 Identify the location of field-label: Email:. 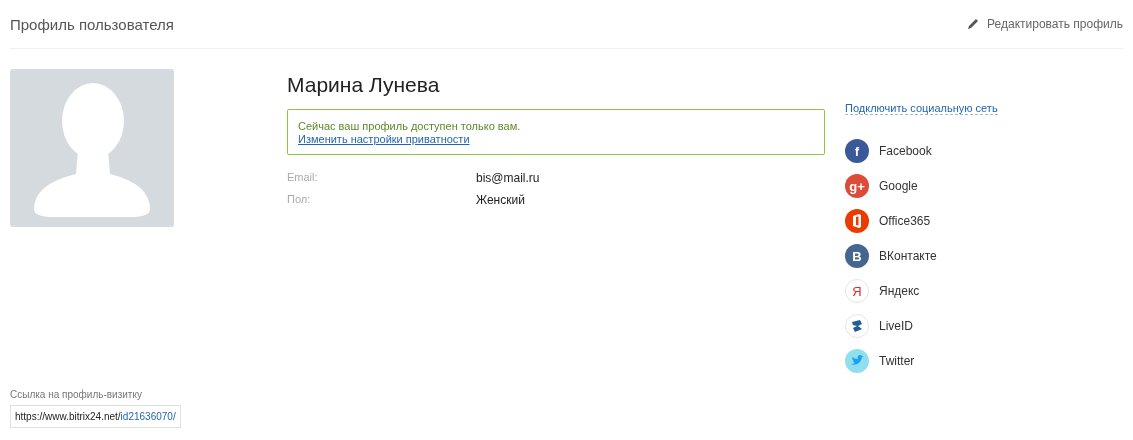
(303, 178).